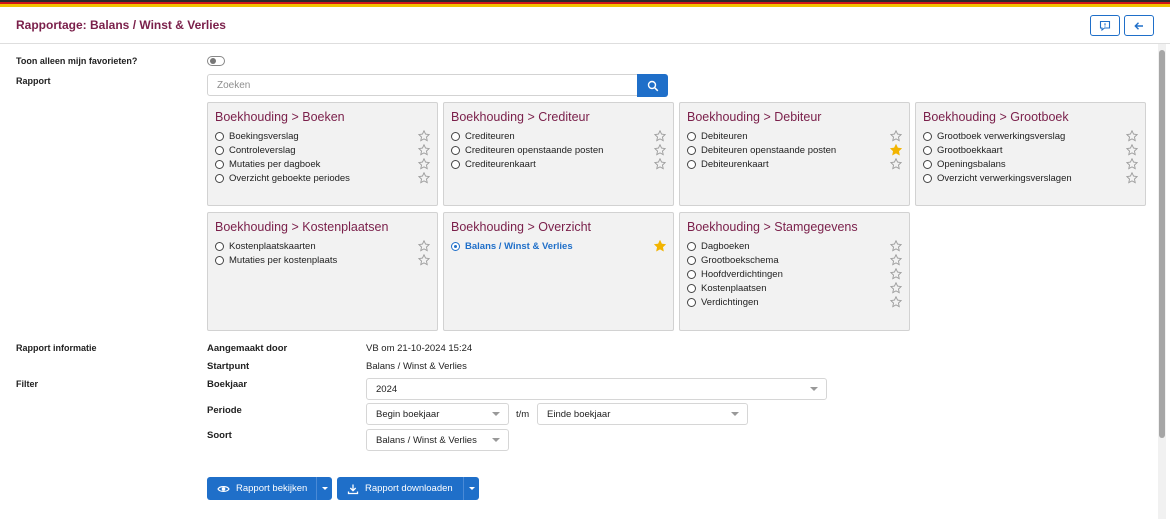 The height and width of the screenshot is (519, 1170). What do you see at coordinates (1001, 136) in the screenshot?
I see `report-option-label: Grootboek verwerkingsverslag` at bounding box center [1001, 136].